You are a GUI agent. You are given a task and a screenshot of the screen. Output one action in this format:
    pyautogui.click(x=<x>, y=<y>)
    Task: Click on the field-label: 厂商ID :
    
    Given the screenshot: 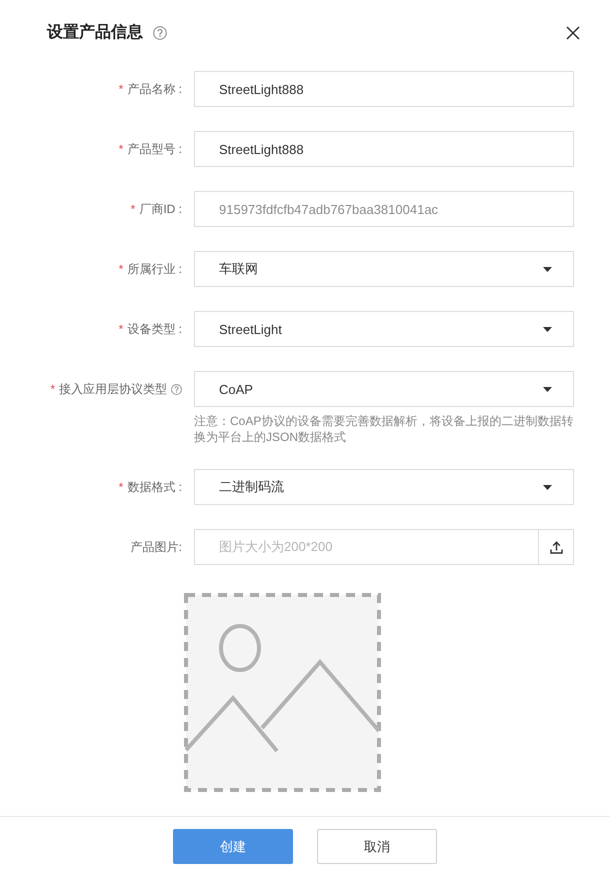 What is the action you would take?
    pyautogui.click(x=160, y=209)
    